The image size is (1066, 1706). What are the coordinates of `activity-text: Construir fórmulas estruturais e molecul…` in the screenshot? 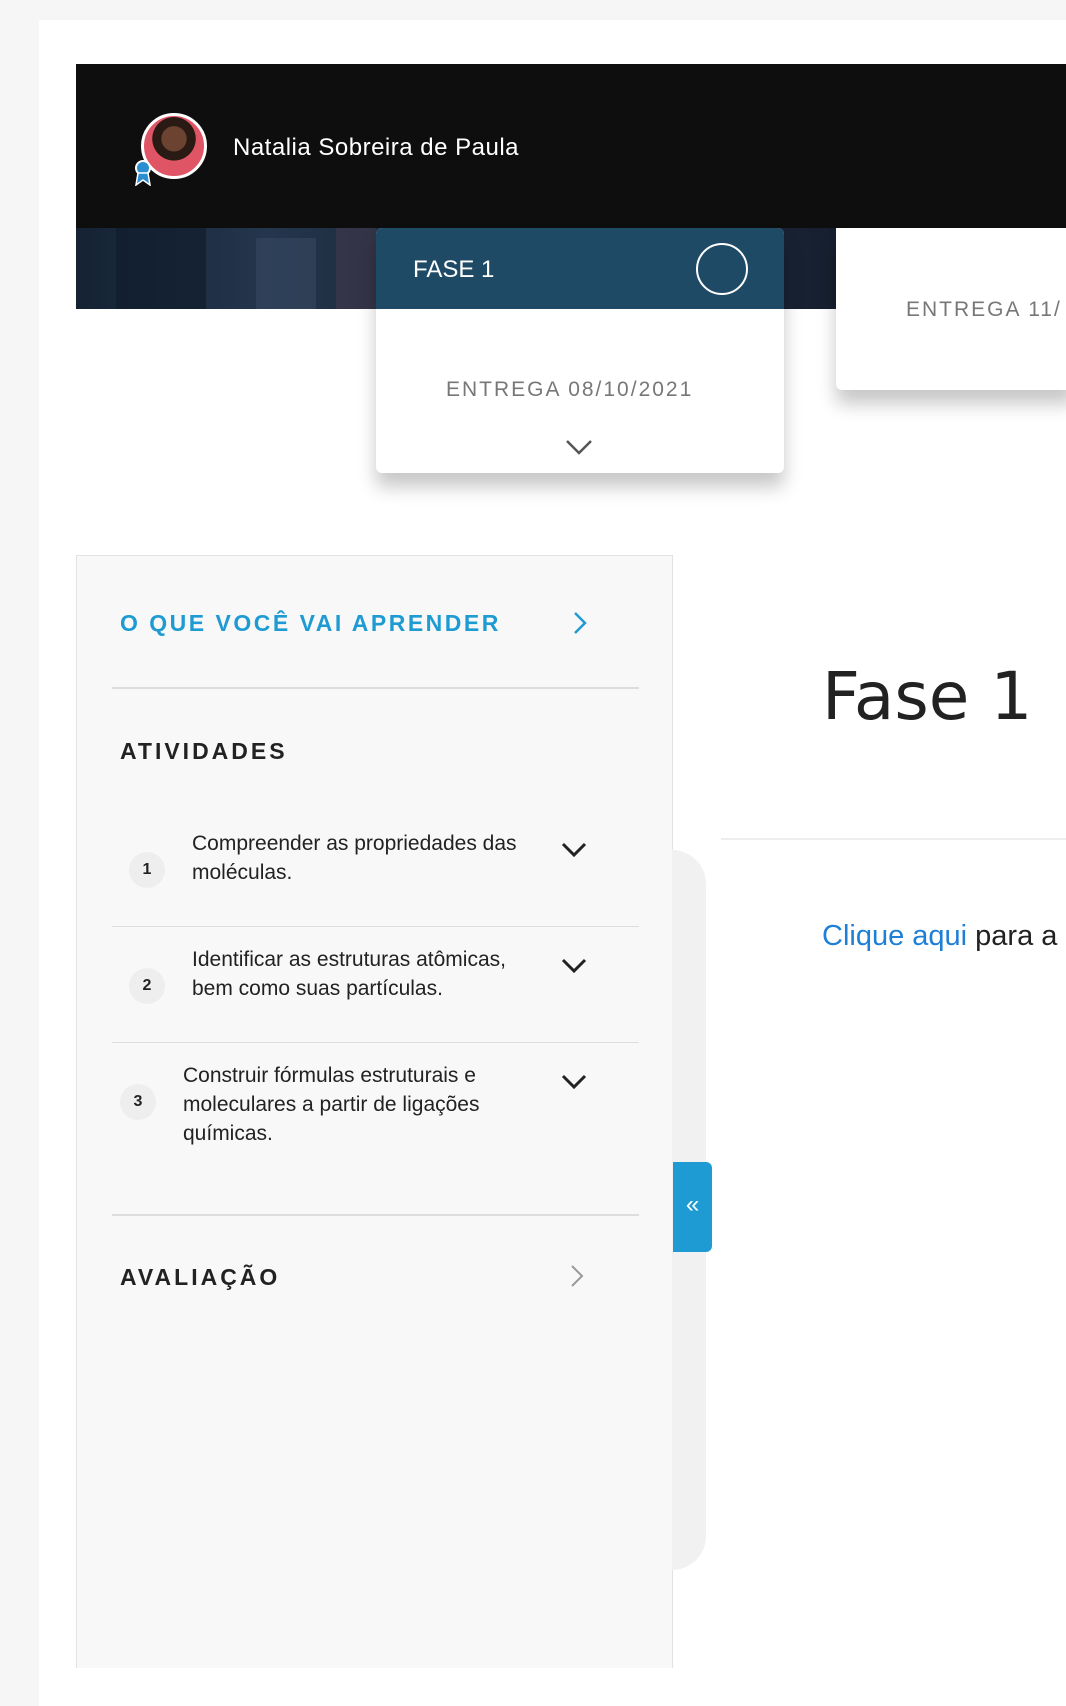 It's located at (331, 1104).